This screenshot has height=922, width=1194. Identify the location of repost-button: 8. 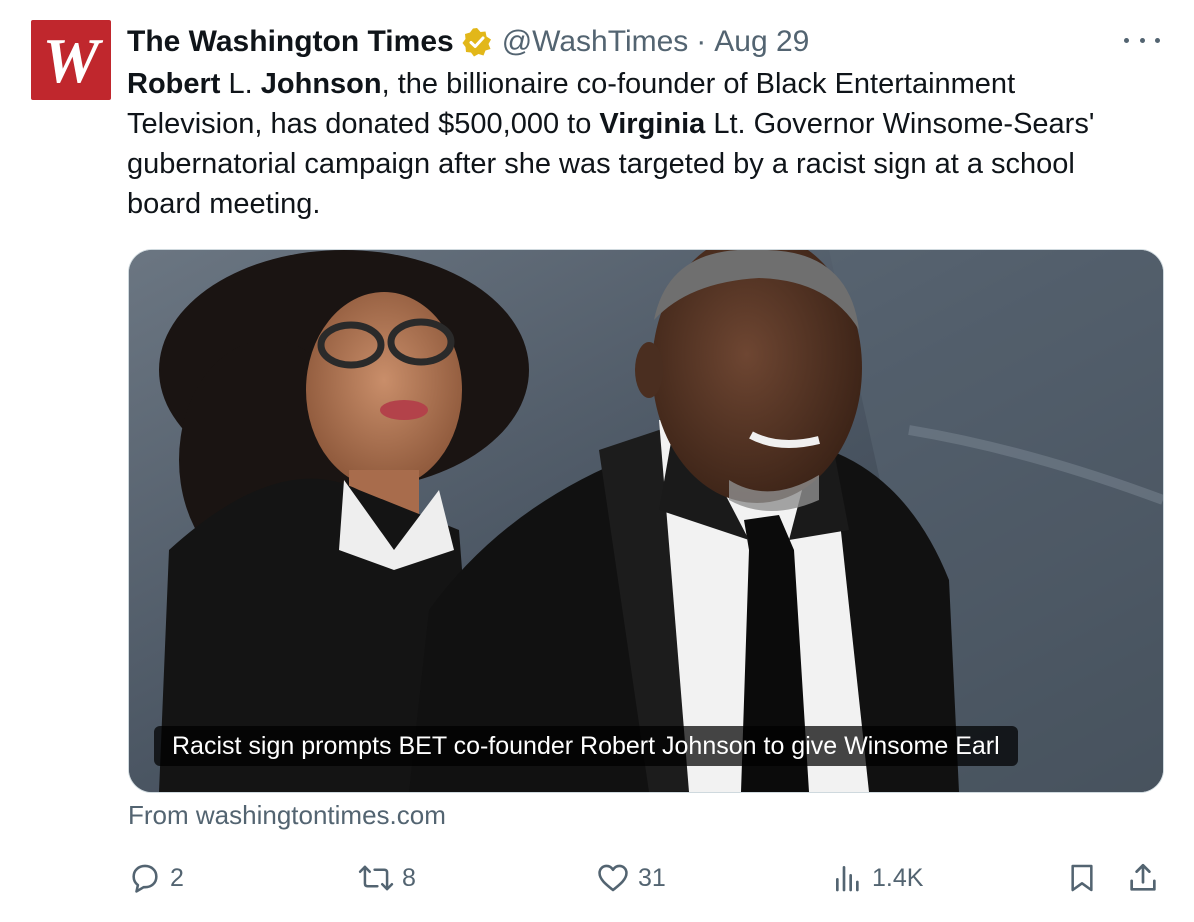
(387, 878).